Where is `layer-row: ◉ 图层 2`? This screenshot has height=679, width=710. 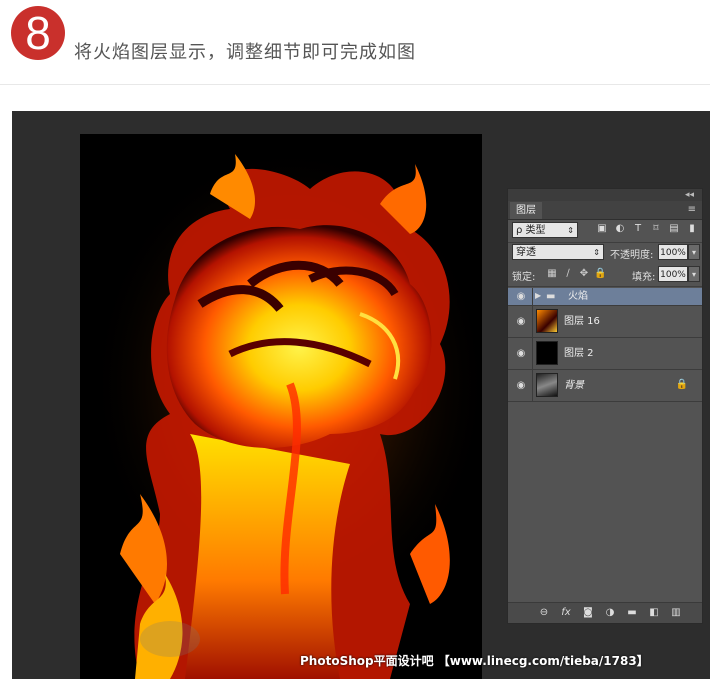 layer-row: ◉ 图层 2 is located at coordinates (605, 354).